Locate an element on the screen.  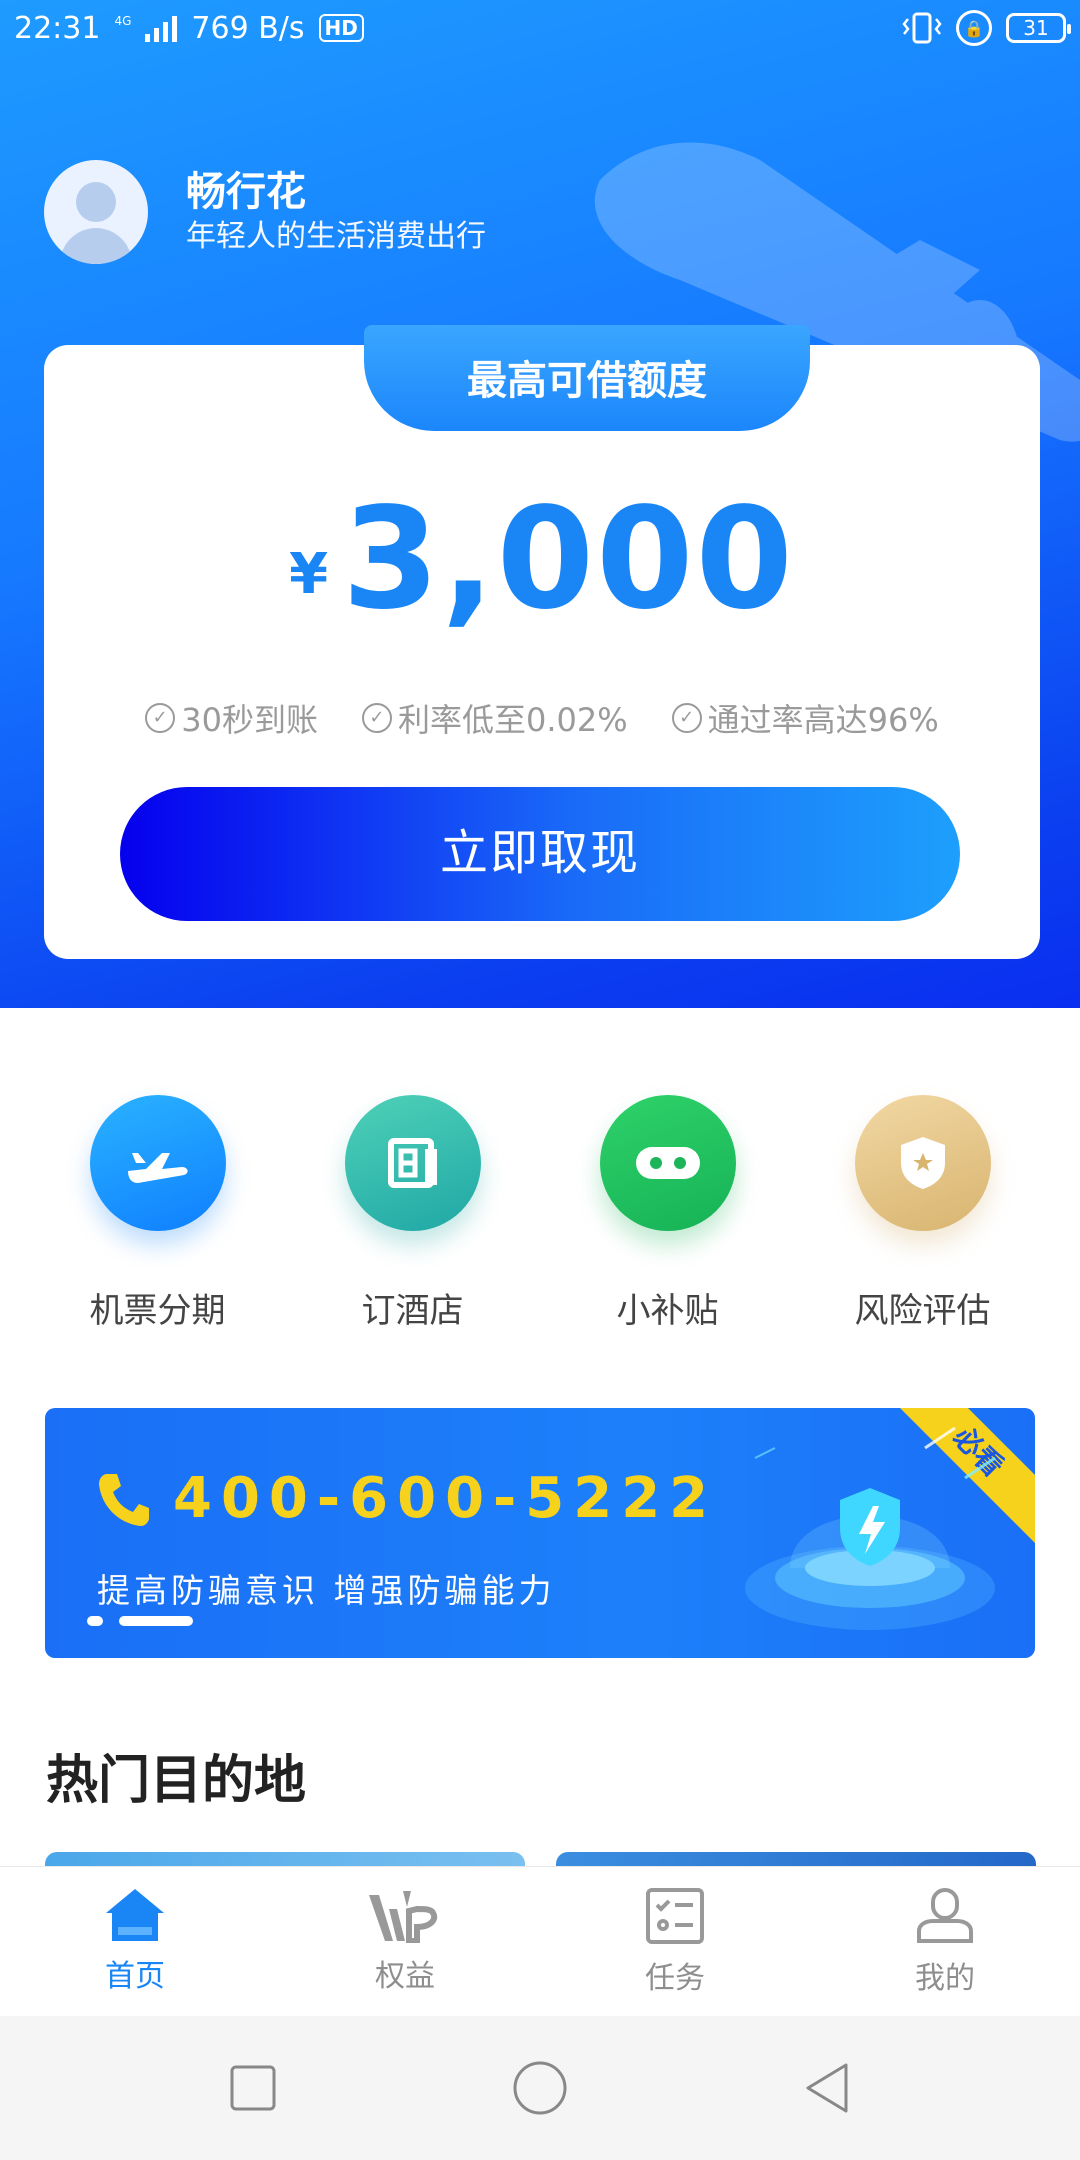
carousel-dot-active is located at coordinates (156, 1621).